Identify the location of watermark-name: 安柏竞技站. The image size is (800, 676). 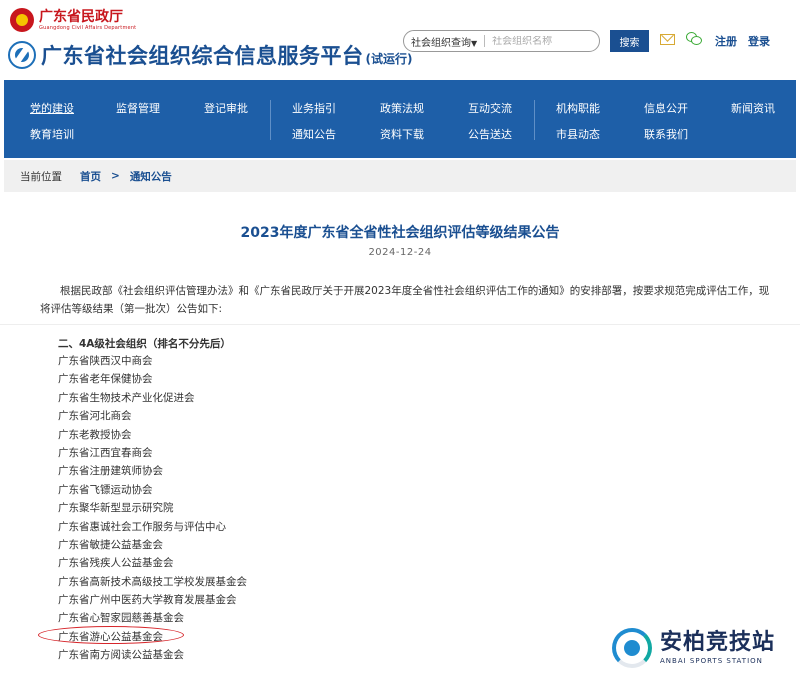
(718, 642).